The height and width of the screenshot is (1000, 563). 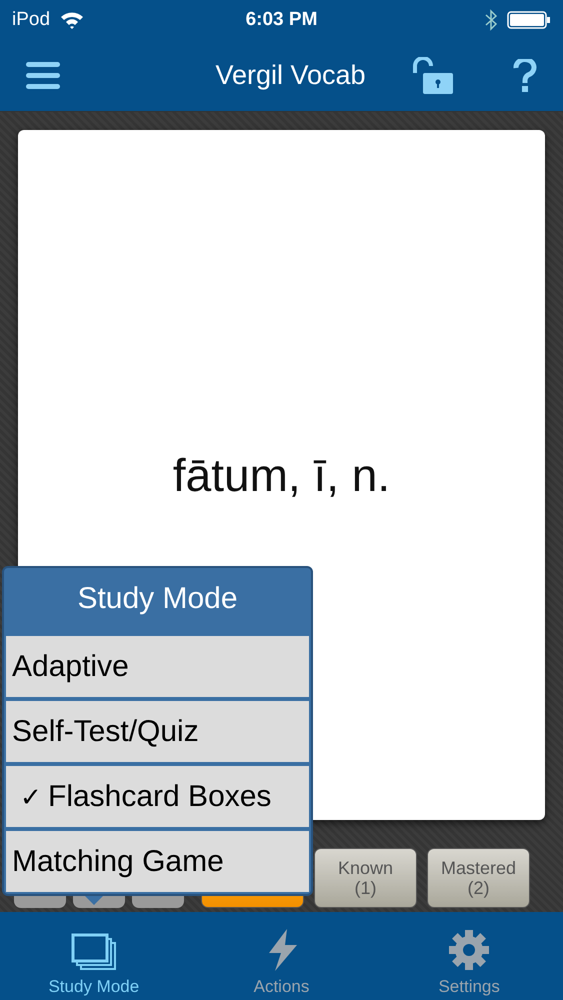 What do you see at coordinates (93, 952) in the screenshot?
I see `cards-icon` at bounding box center [93, 952].